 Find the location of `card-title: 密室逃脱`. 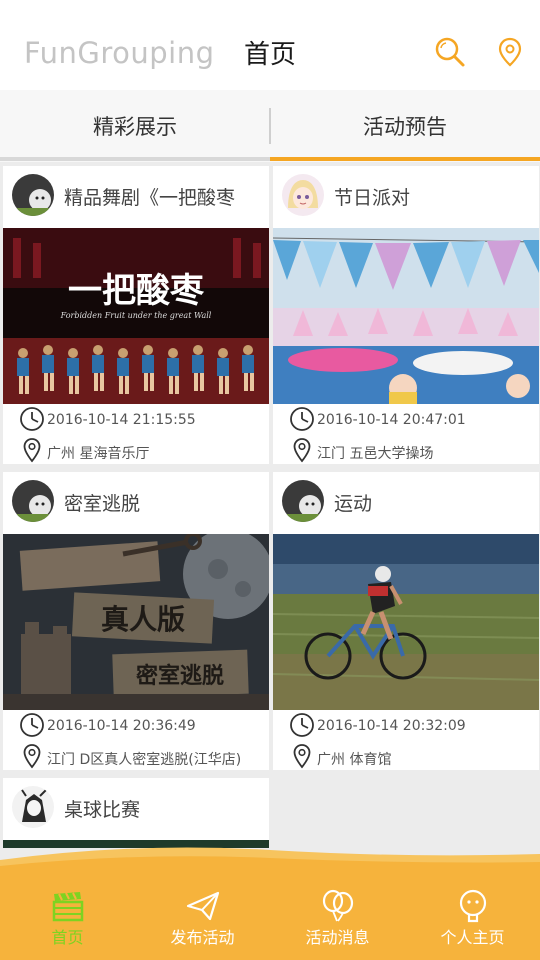

card-title: 密室逃脱 is located at coordinates (102, 504).